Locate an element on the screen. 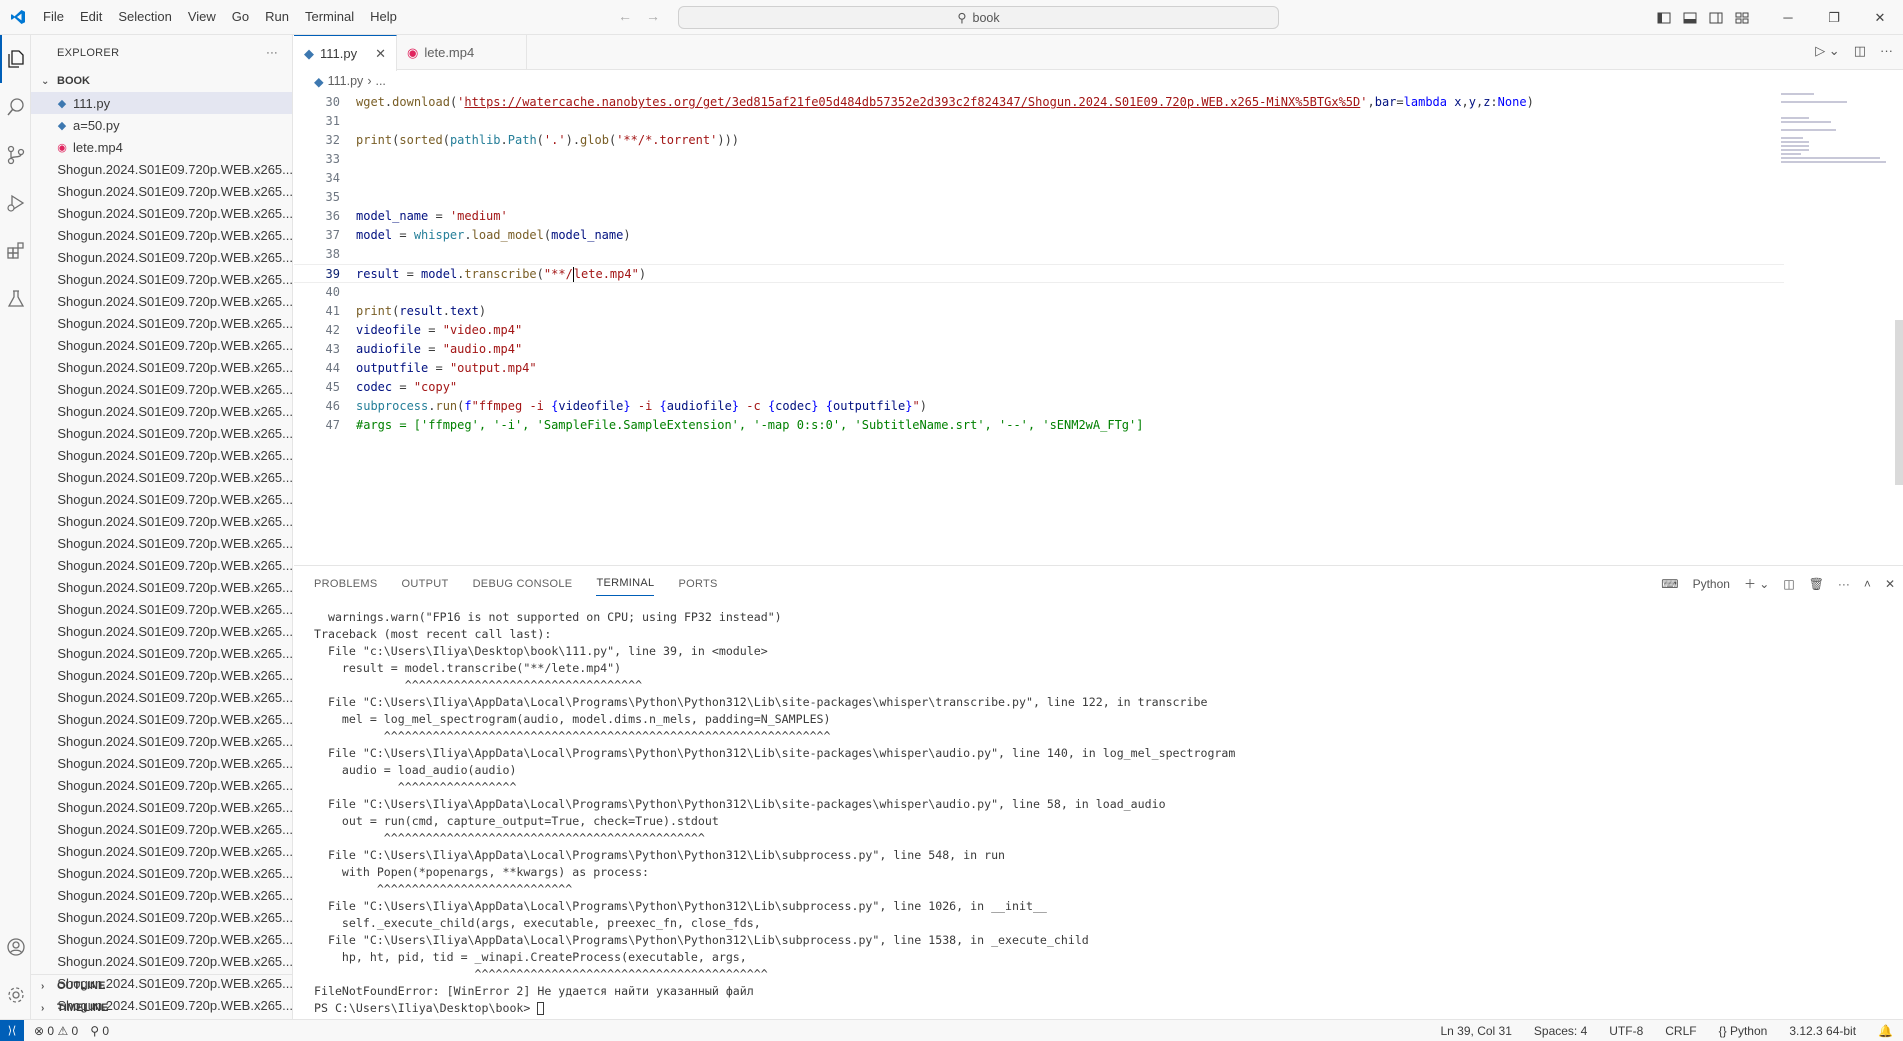 This screenshot has width=1903, height=1041. menu-go: Go is located at coordinates (240, 17).